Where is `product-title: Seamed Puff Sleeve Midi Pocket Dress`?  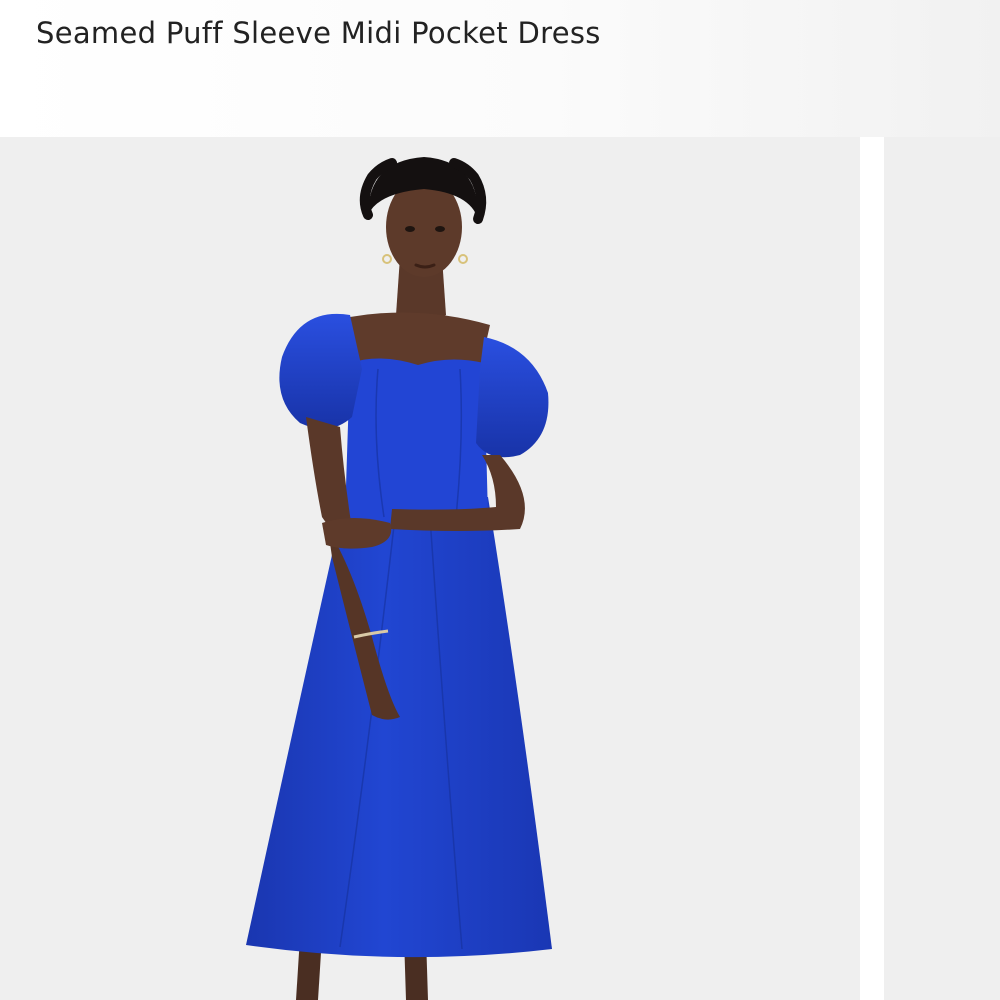 product-title: Seamed Puff Sleeve Midi Pocket Dress is located at coordinates (318, 33).